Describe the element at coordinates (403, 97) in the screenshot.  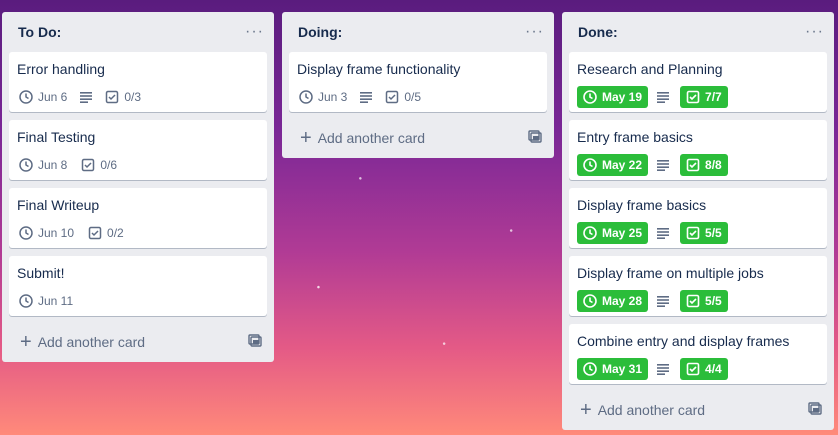
I see `checklist-badge: 0/5` at that location.